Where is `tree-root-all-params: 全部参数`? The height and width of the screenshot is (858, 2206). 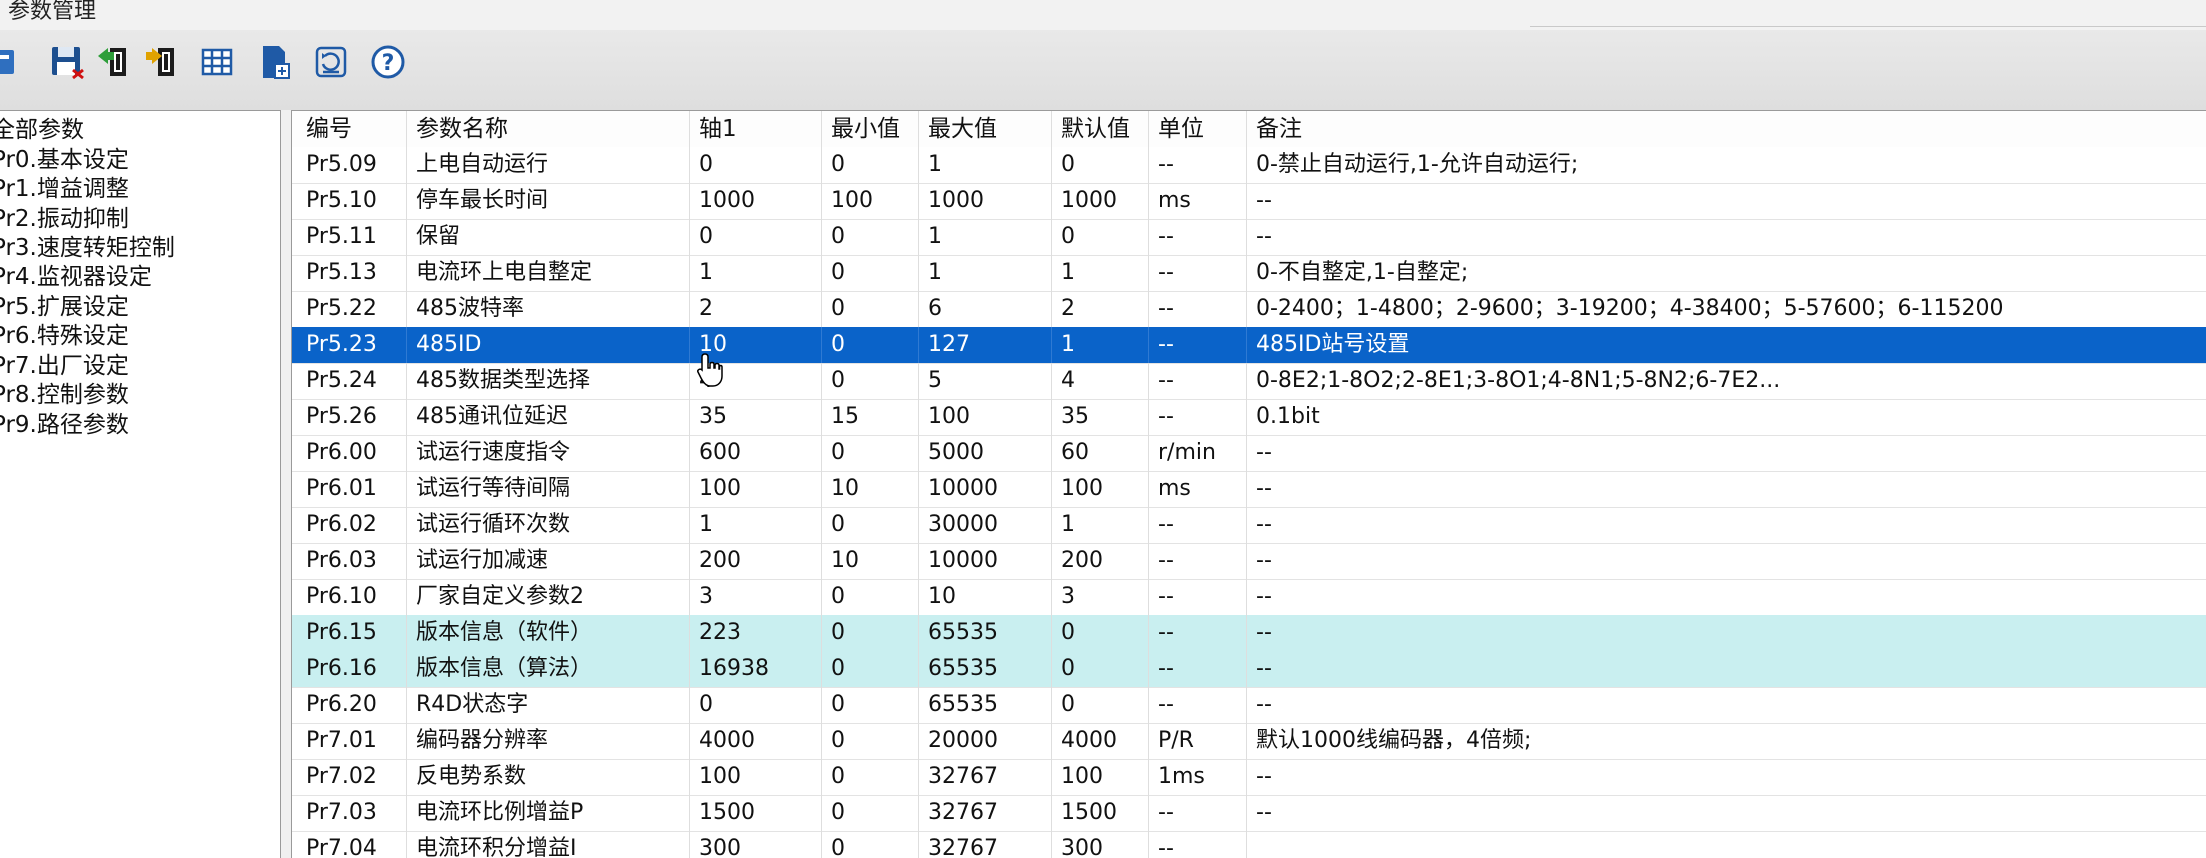
tree-root-all-params: 全部参数 is located at coordinates (42, 130).